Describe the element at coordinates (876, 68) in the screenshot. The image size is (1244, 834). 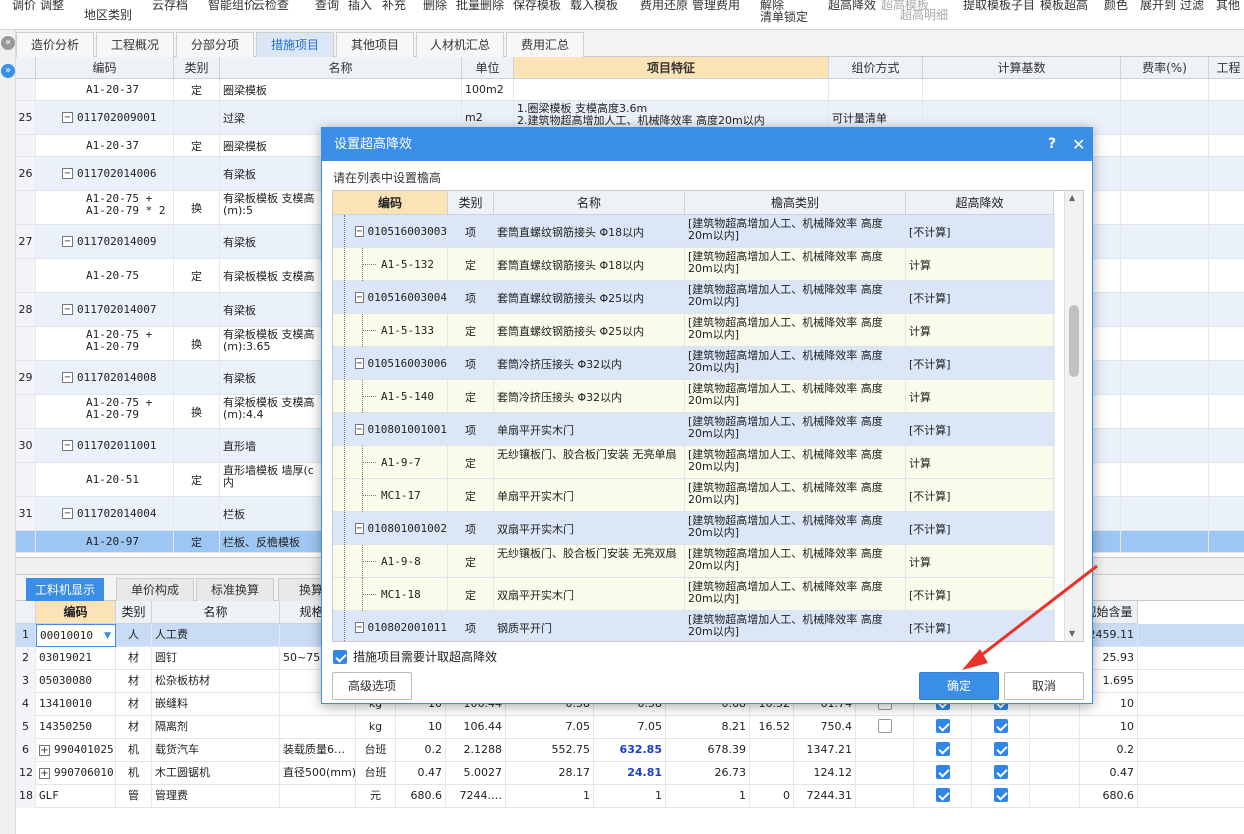
I see `grid-header: 组价方式` at that location.